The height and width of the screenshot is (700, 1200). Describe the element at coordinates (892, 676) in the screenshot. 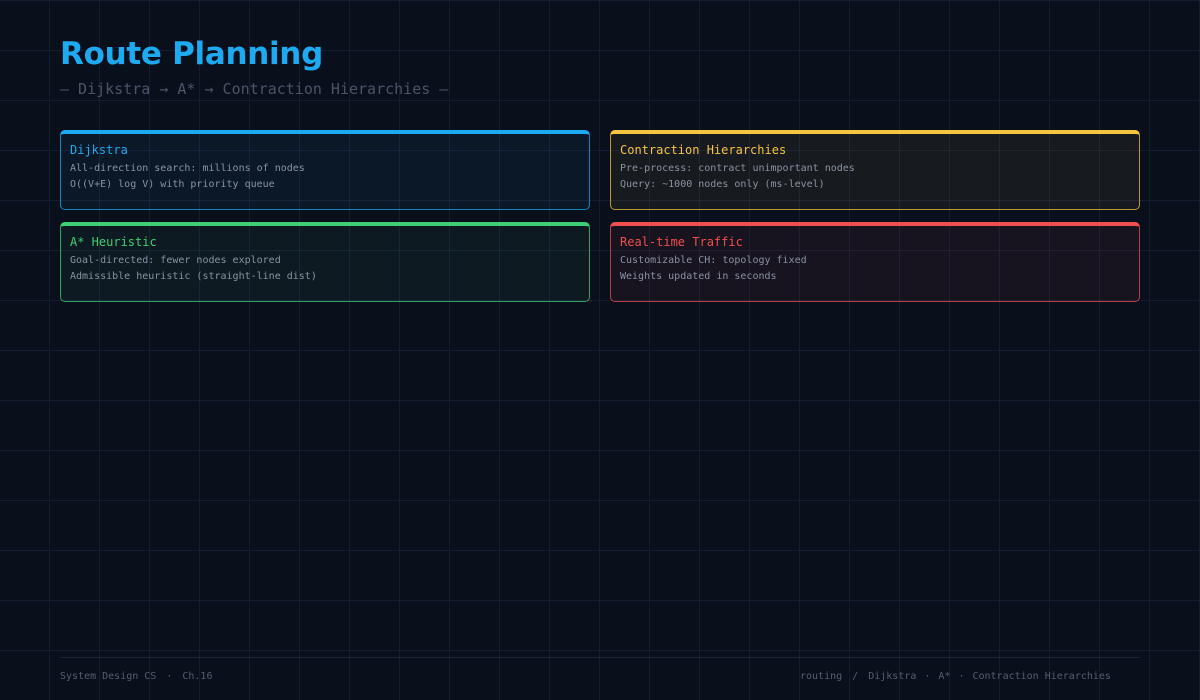

I see `footer-breadcrumb-1: Dijkstra` at that location.